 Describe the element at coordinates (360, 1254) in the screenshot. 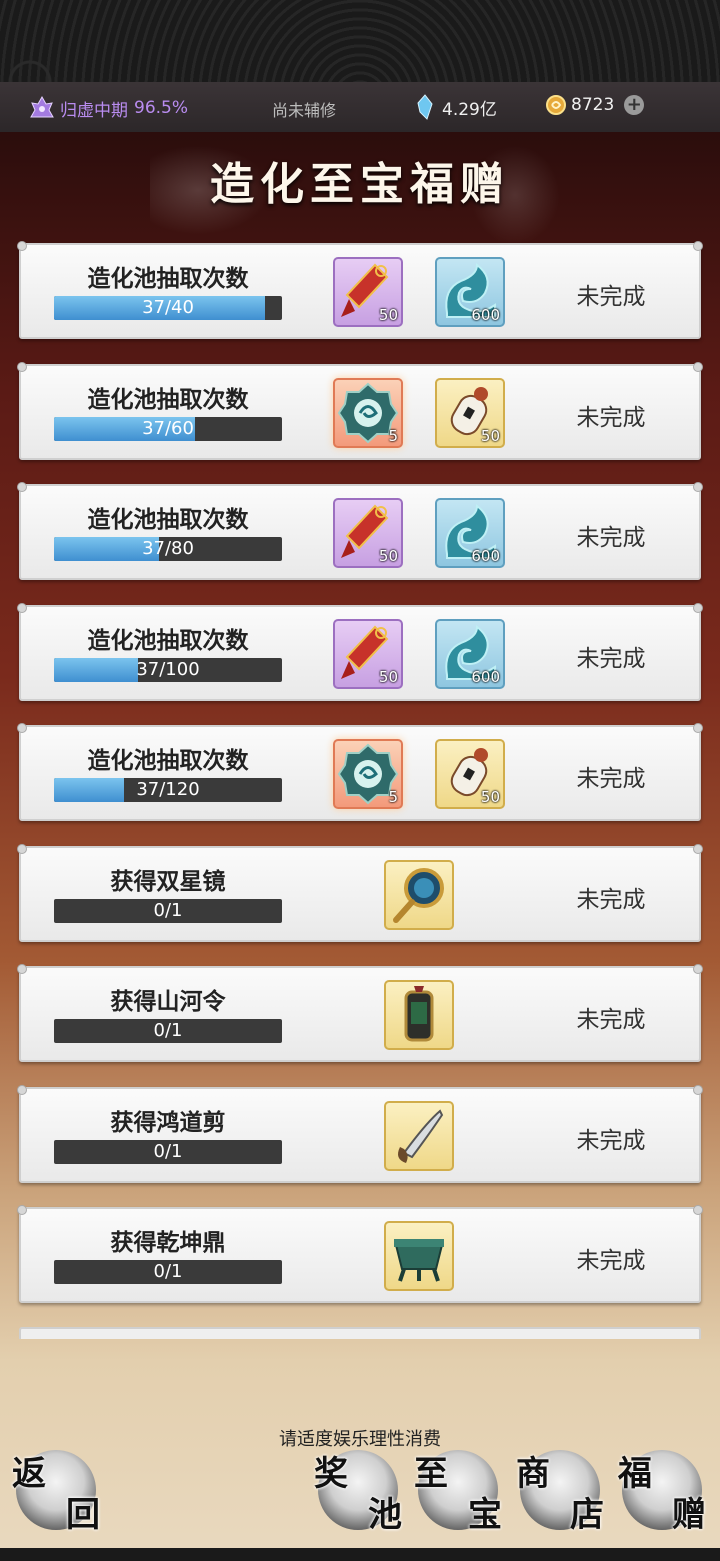

I see `task-card: 获得乾坤鼎 0/1 未完成` at that location.